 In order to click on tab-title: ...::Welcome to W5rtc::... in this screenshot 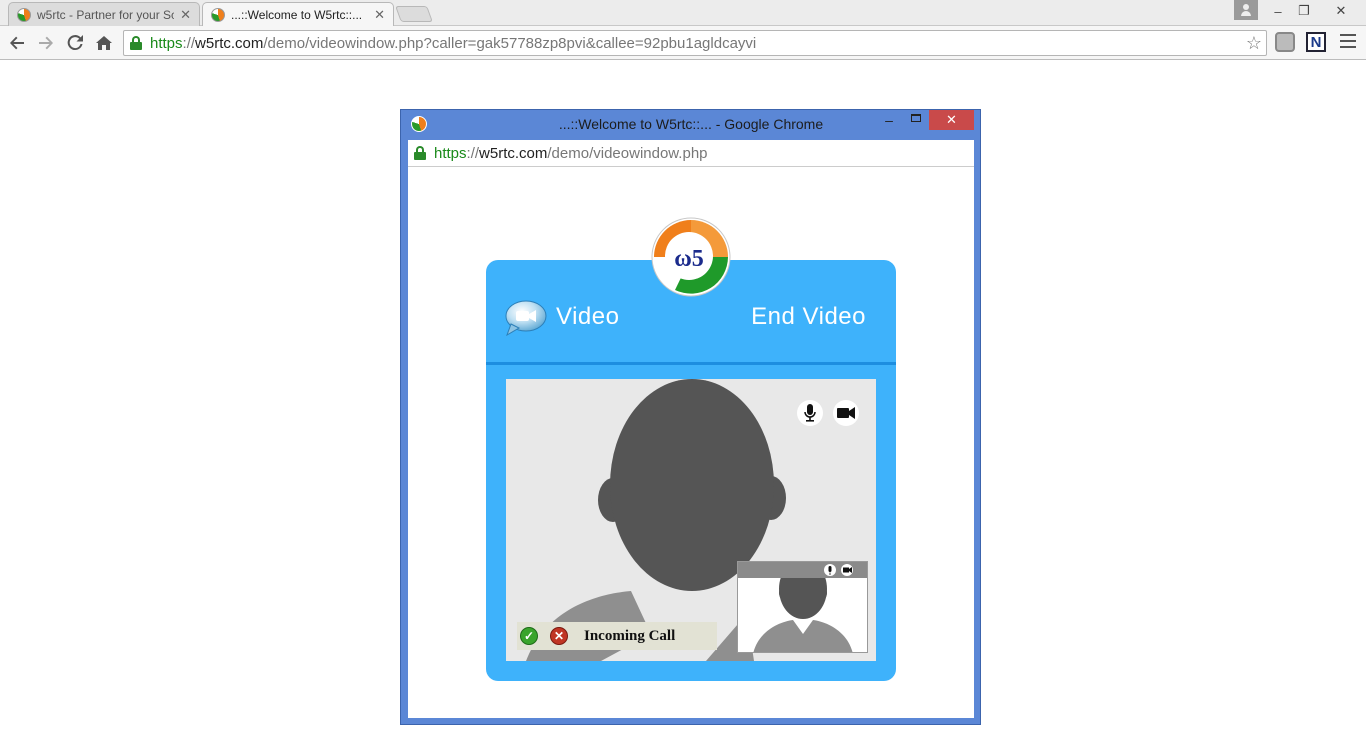, I will do `click(297, 15)`.